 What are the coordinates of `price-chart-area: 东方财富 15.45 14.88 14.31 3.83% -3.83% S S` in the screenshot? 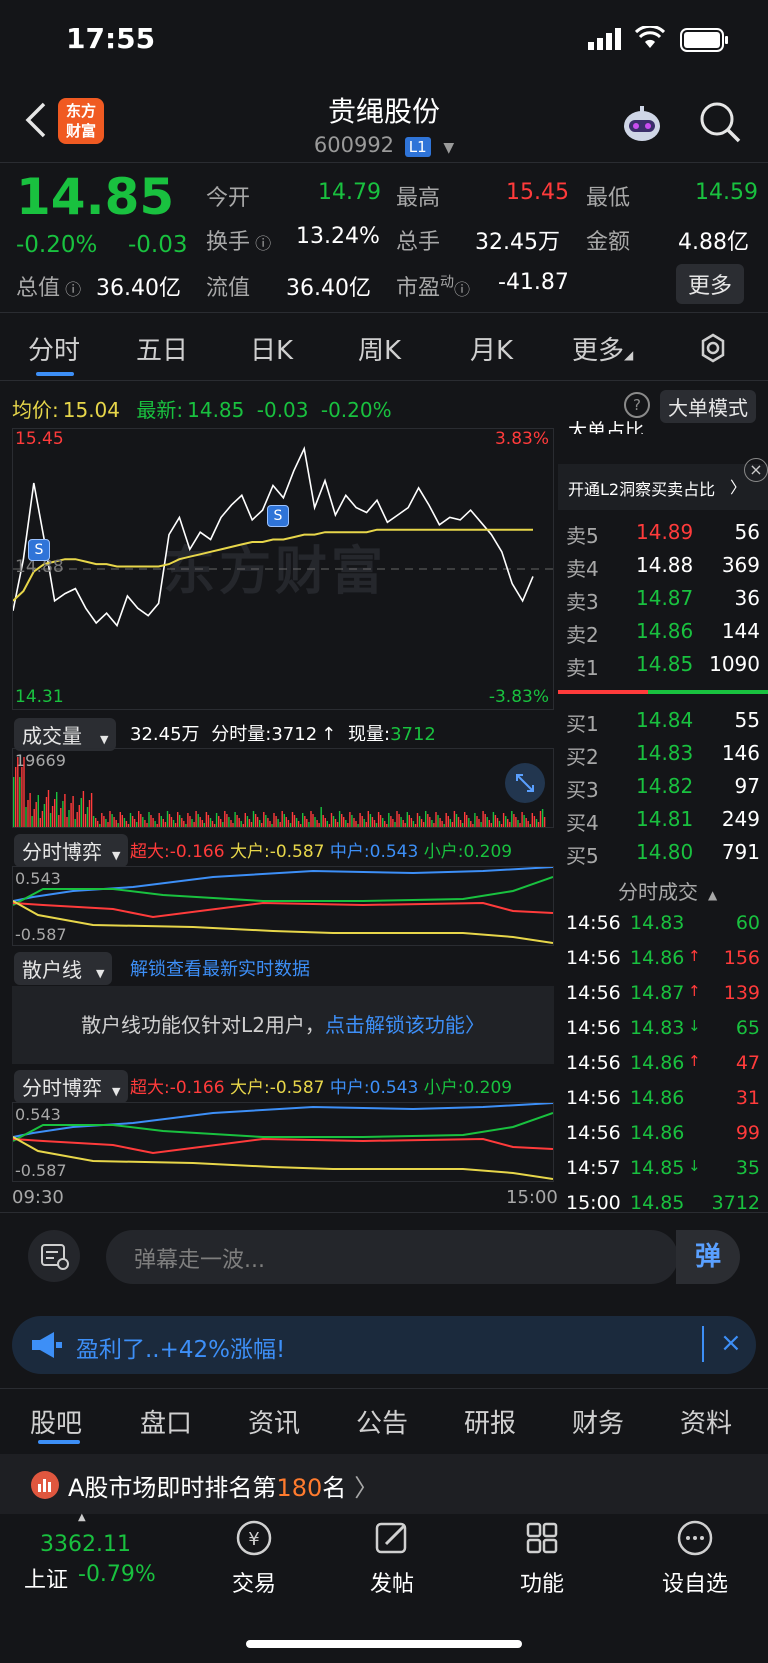 It's located at (283, 569).